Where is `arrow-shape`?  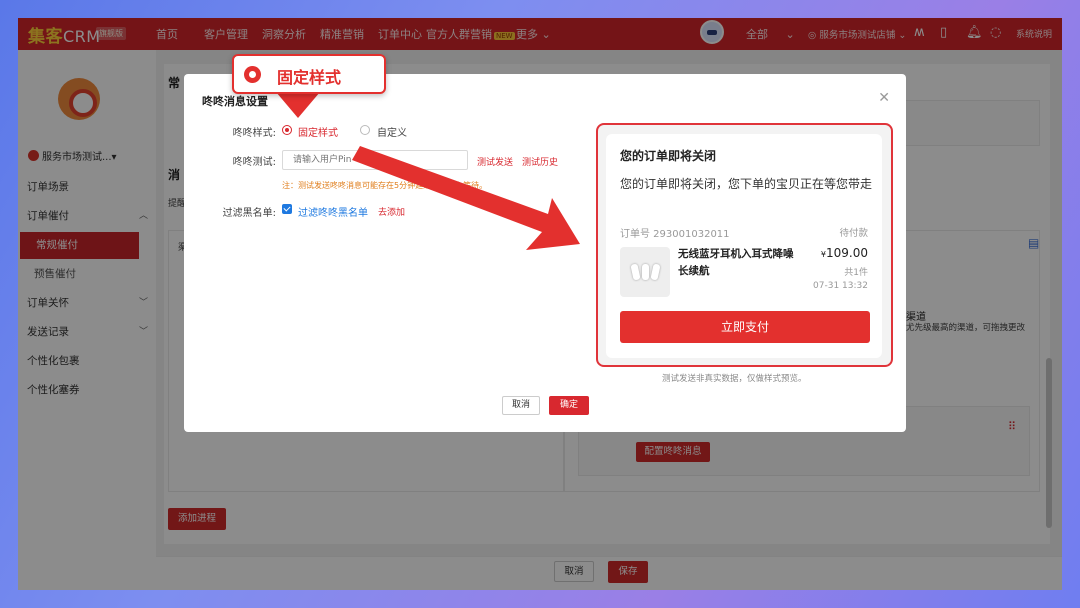 arrow-shape is located at coordinates (466, 198).